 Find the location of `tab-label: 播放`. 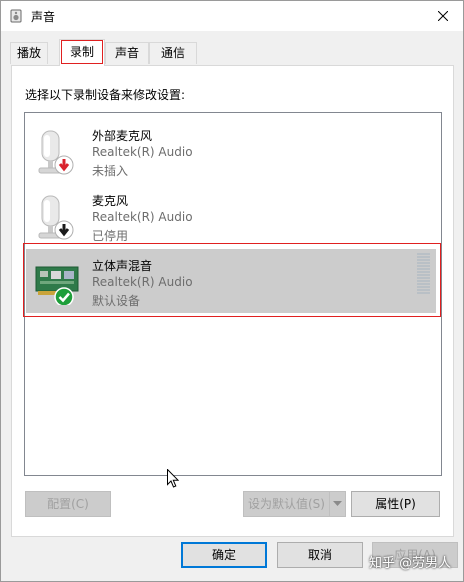

tab-label: 播放 is located at coordinates (28, 53).